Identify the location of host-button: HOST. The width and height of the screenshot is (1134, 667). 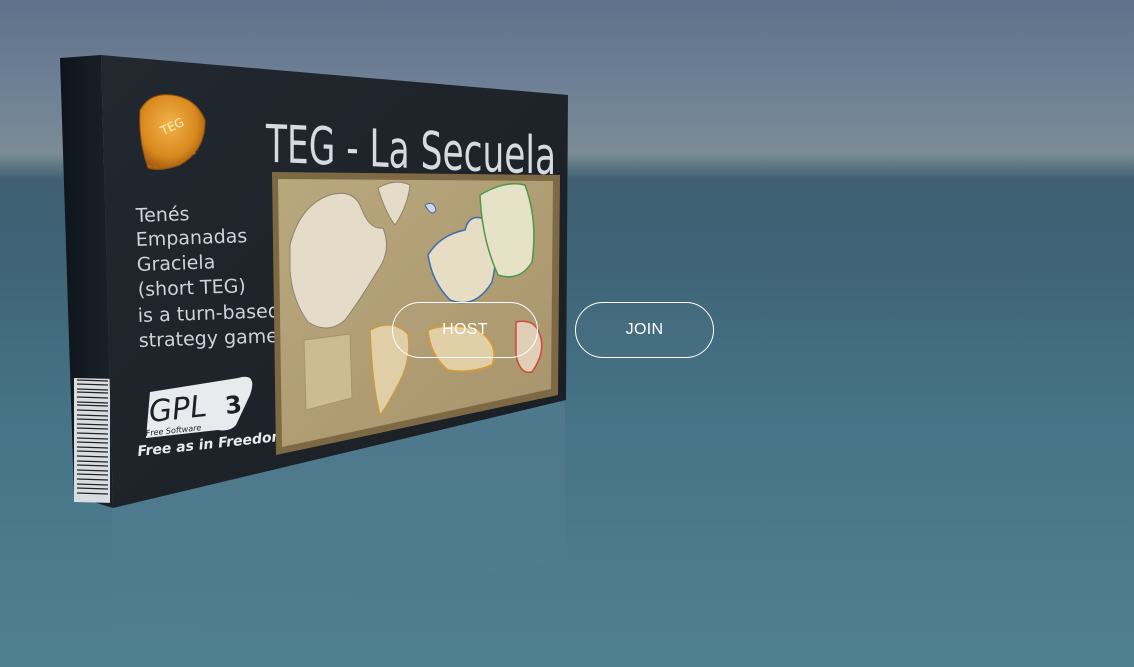
(465, 330).